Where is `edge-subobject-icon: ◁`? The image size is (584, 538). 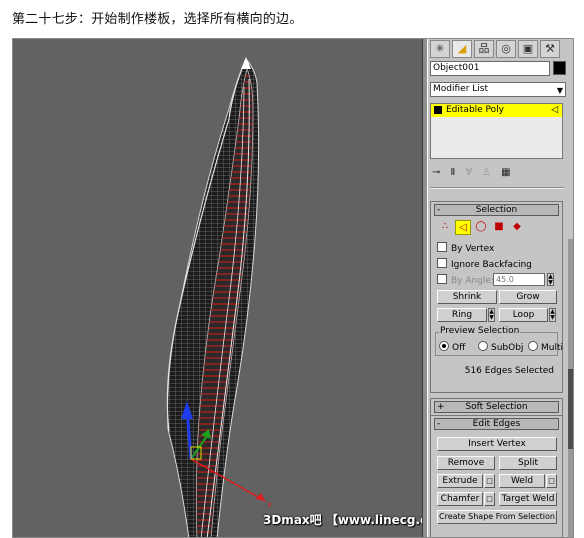
edge-subobject-icon: ◁ is located at coordinates (554, 110).